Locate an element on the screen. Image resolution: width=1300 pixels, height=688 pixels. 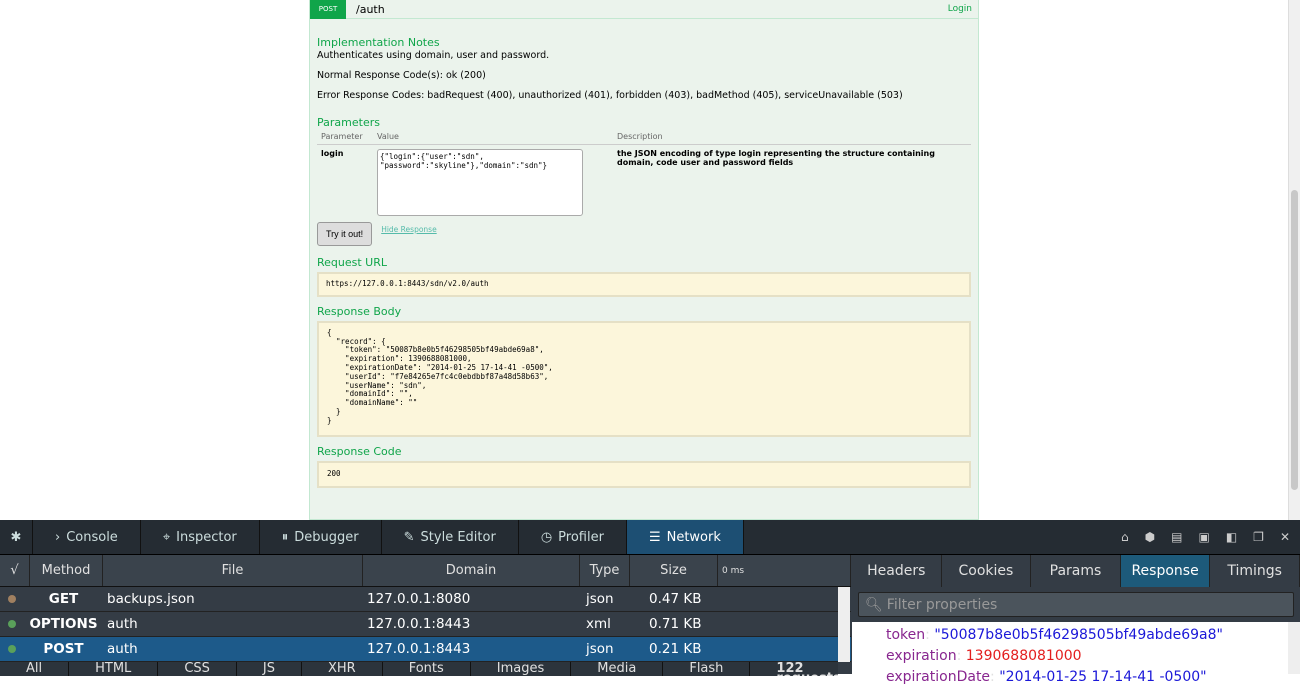
request-list-scrollbar is located at coordinates (844, 624).